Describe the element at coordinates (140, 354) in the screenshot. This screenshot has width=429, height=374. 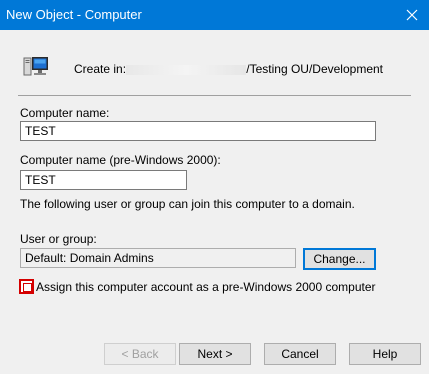
I see `back-button: < Back` at that location.